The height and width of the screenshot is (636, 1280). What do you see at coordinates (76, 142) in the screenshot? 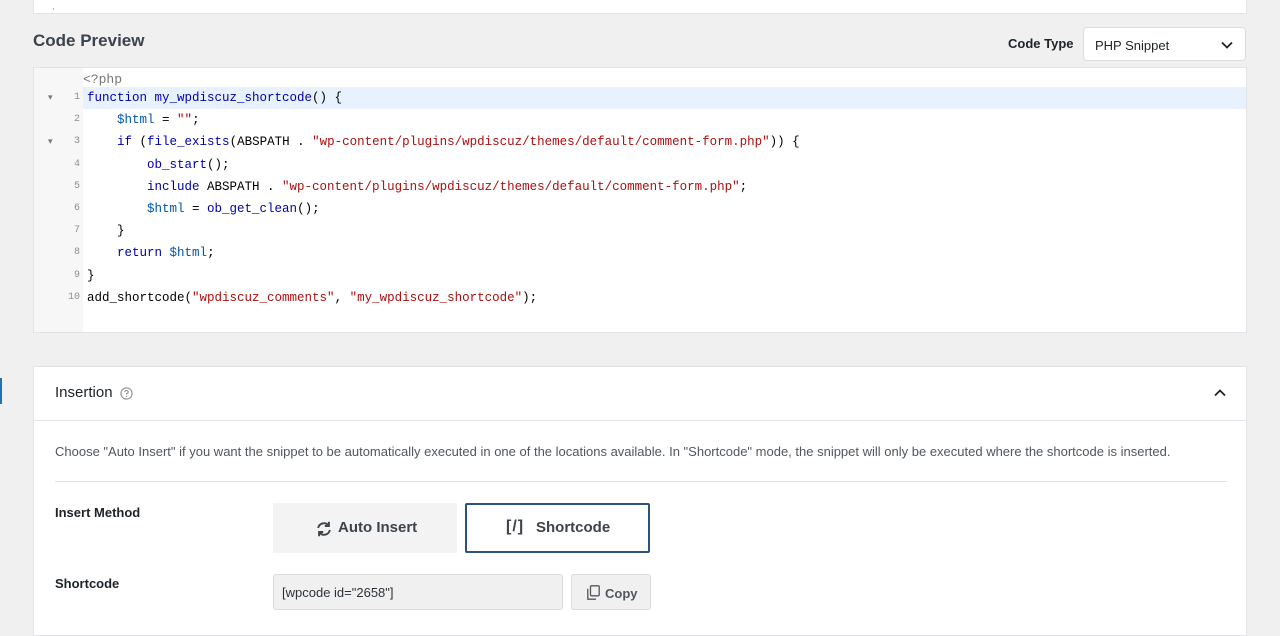
I see `line-number: 3` at bounding box center [76, 142].